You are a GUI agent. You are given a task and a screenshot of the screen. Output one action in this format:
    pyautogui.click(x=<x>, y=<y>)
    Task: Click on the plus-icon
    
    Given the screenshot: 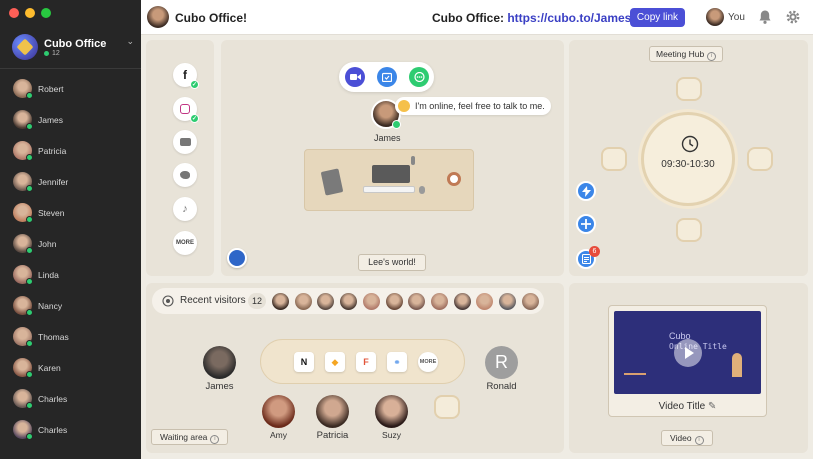 What is the action you would take?
    pyautogui.click(x=586, y=224)
    